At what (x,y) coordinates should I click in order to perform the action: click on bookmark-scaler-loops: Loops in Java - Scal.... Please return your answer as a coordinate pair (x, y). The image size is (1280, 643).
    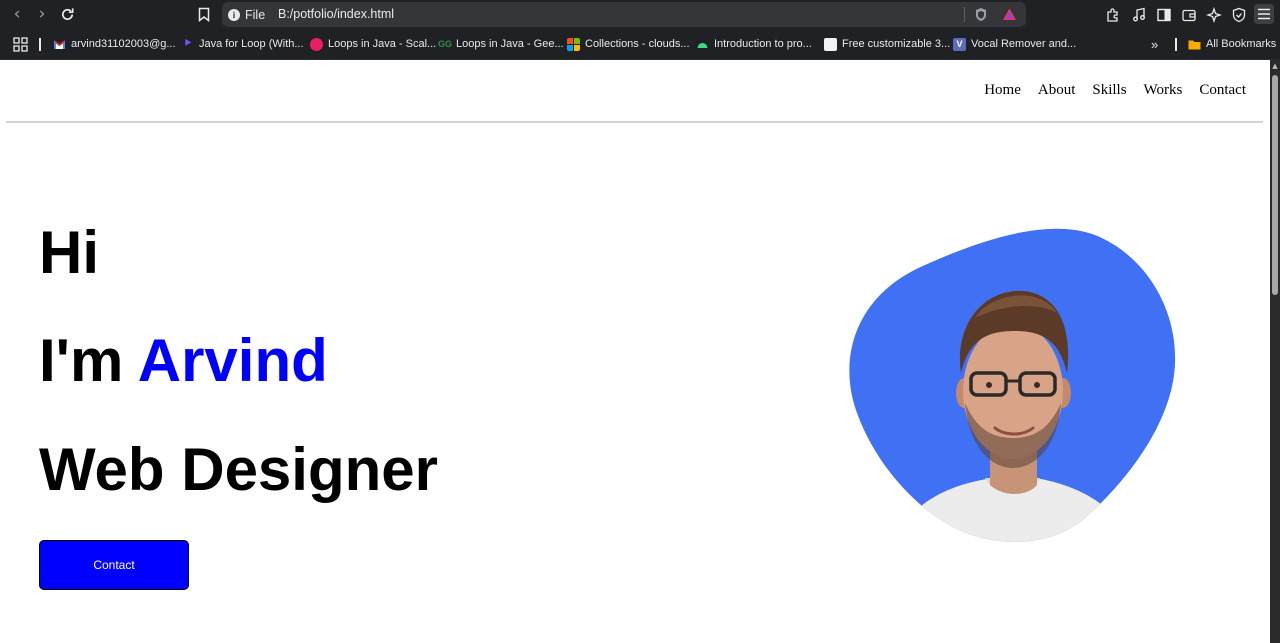
    Looking at the image, I should click on (373, 44).